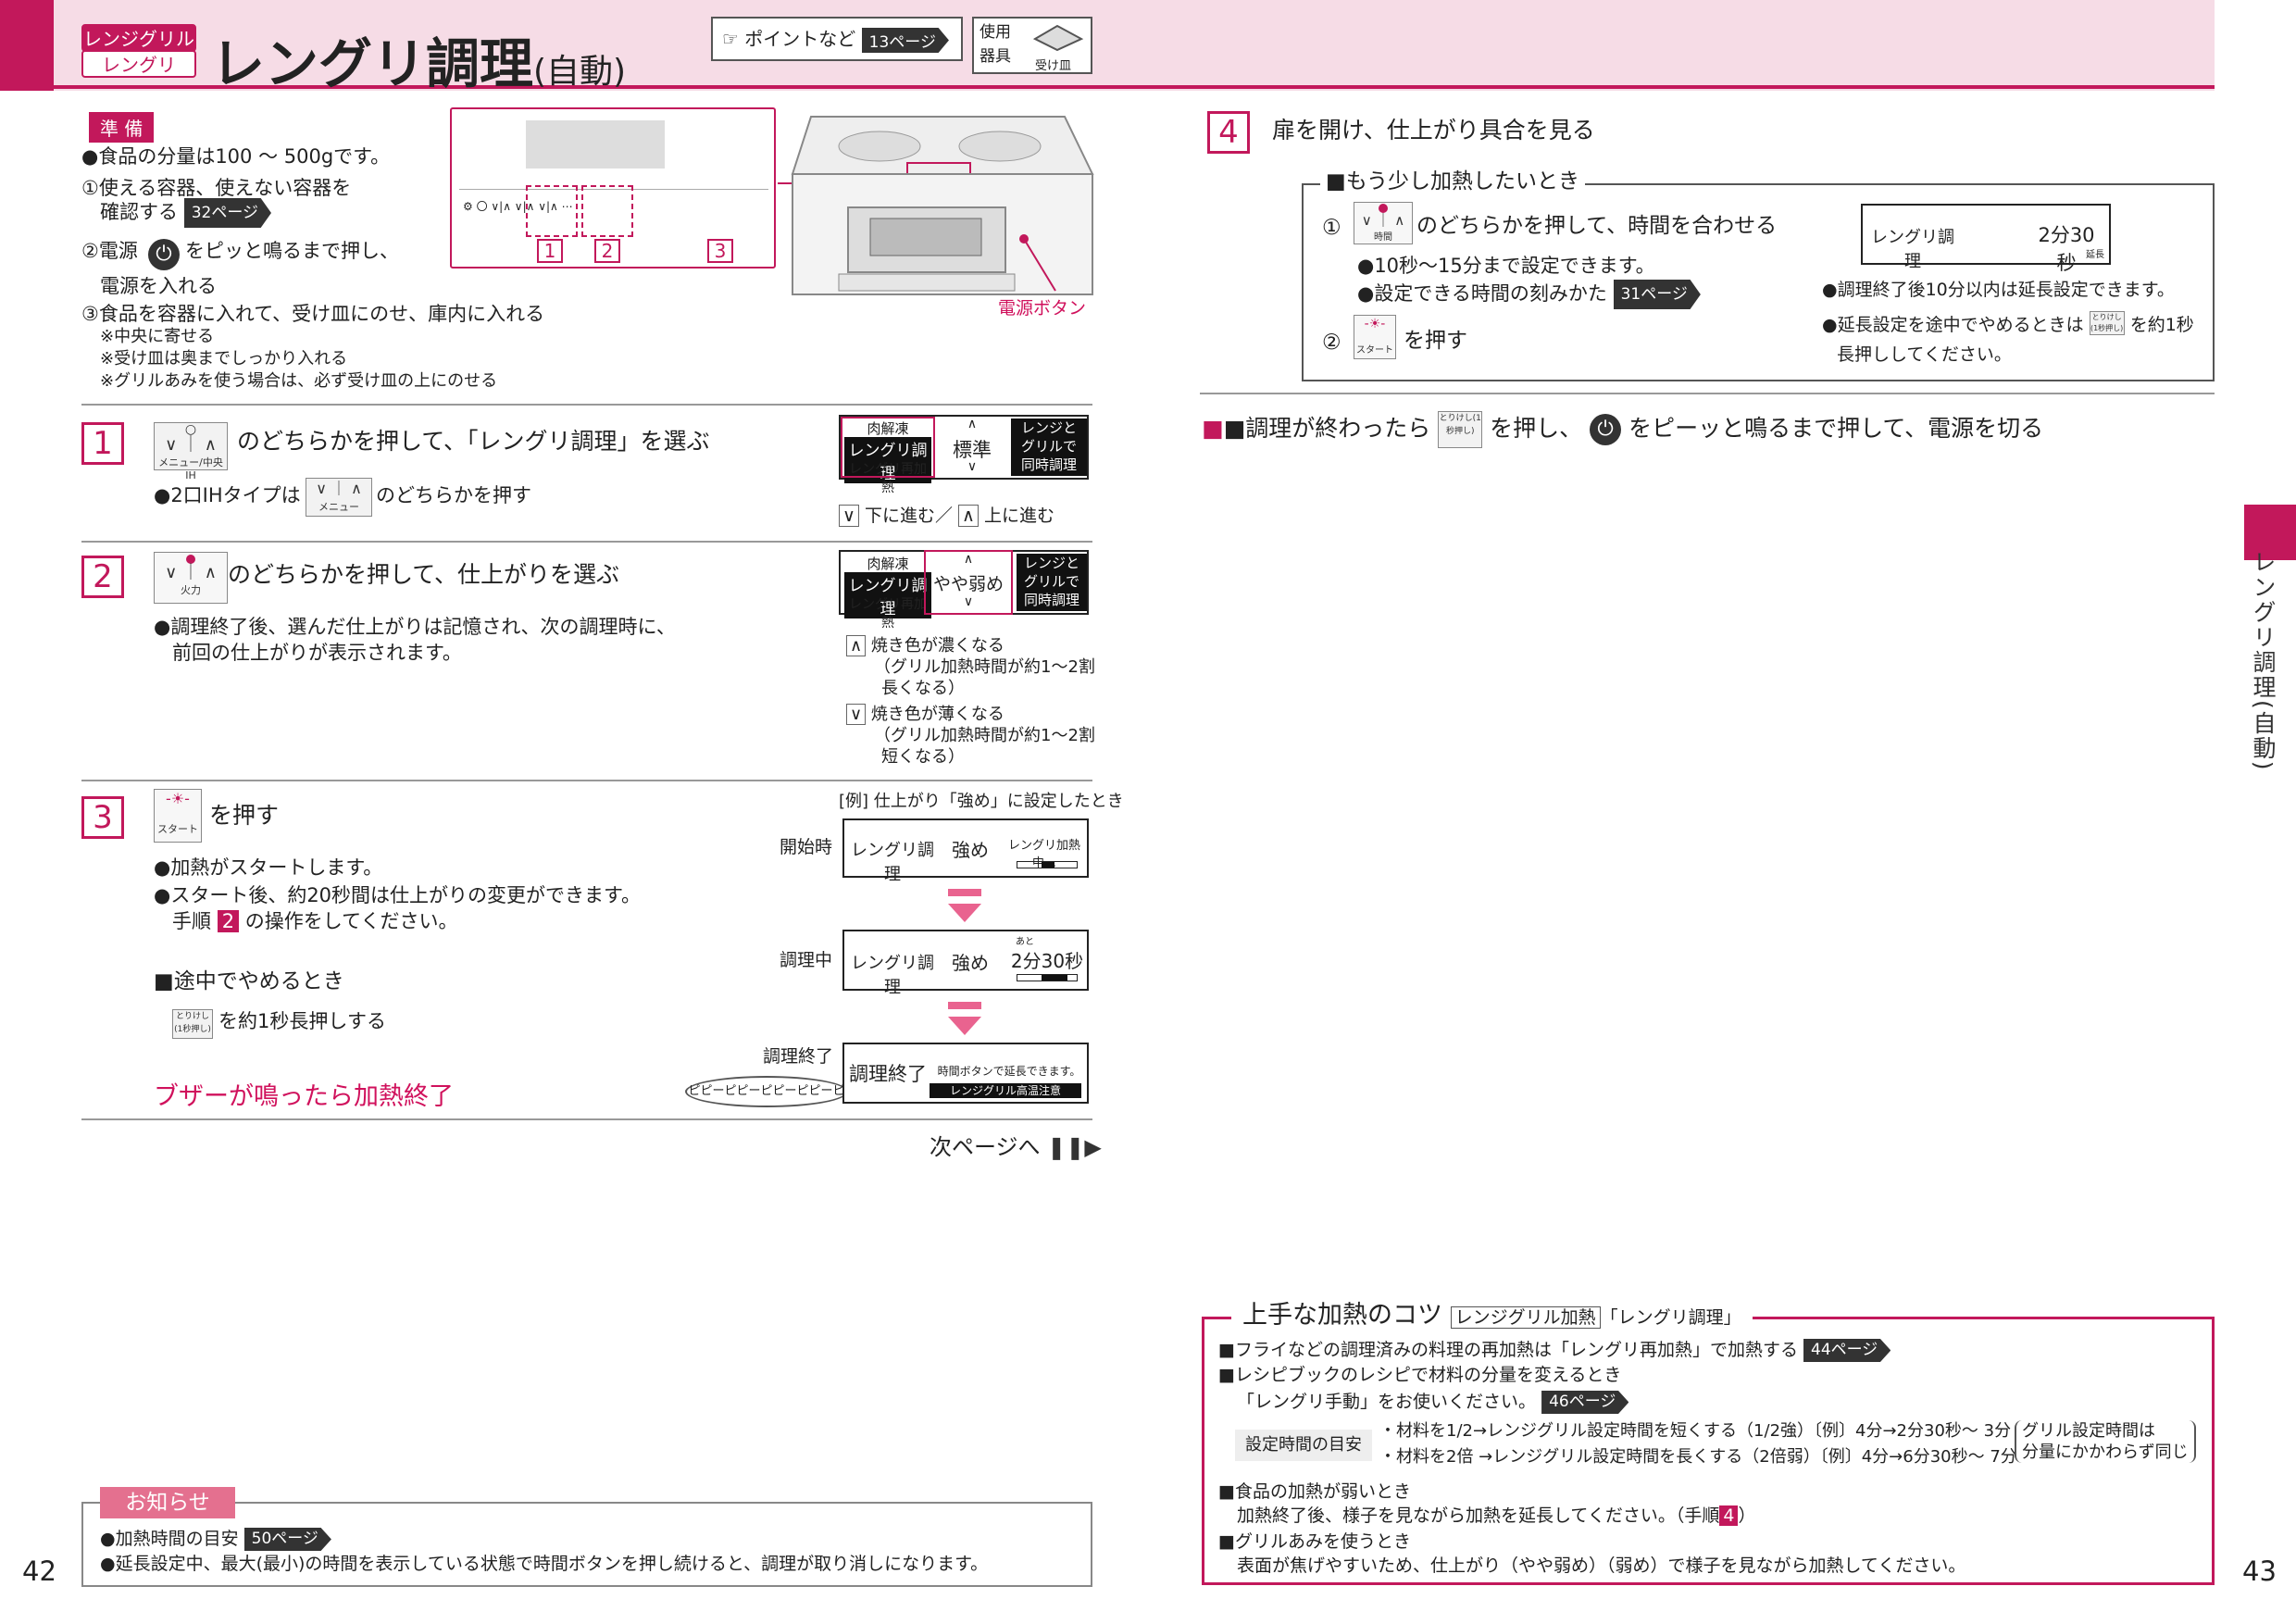 This screenshot has width=2296, height=1624. What do you see at coordinates (964, 590) in the screenshot?
I see `step-2-display: 肉解凍 レングリ調理 レングリ再加熱 ∧ やや弱め ∨ レンジと グリルで 同時調理` at bounding box center [964, 590].